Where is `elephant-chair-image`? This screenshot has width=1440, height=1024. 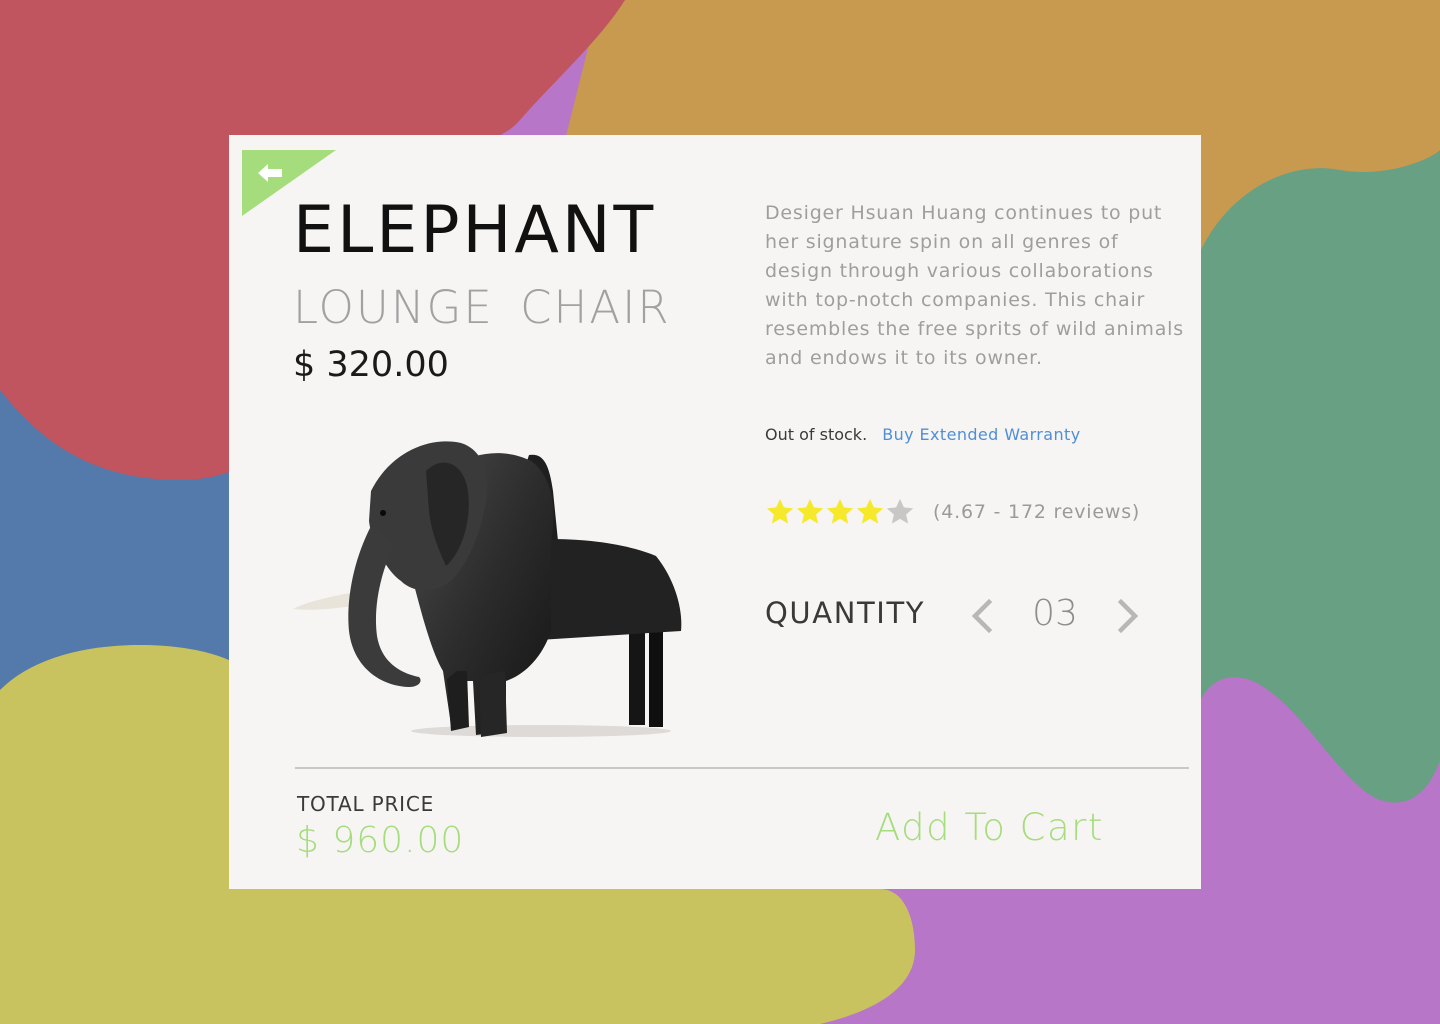
elephant-chair-image is located at coordinates (487, 589).